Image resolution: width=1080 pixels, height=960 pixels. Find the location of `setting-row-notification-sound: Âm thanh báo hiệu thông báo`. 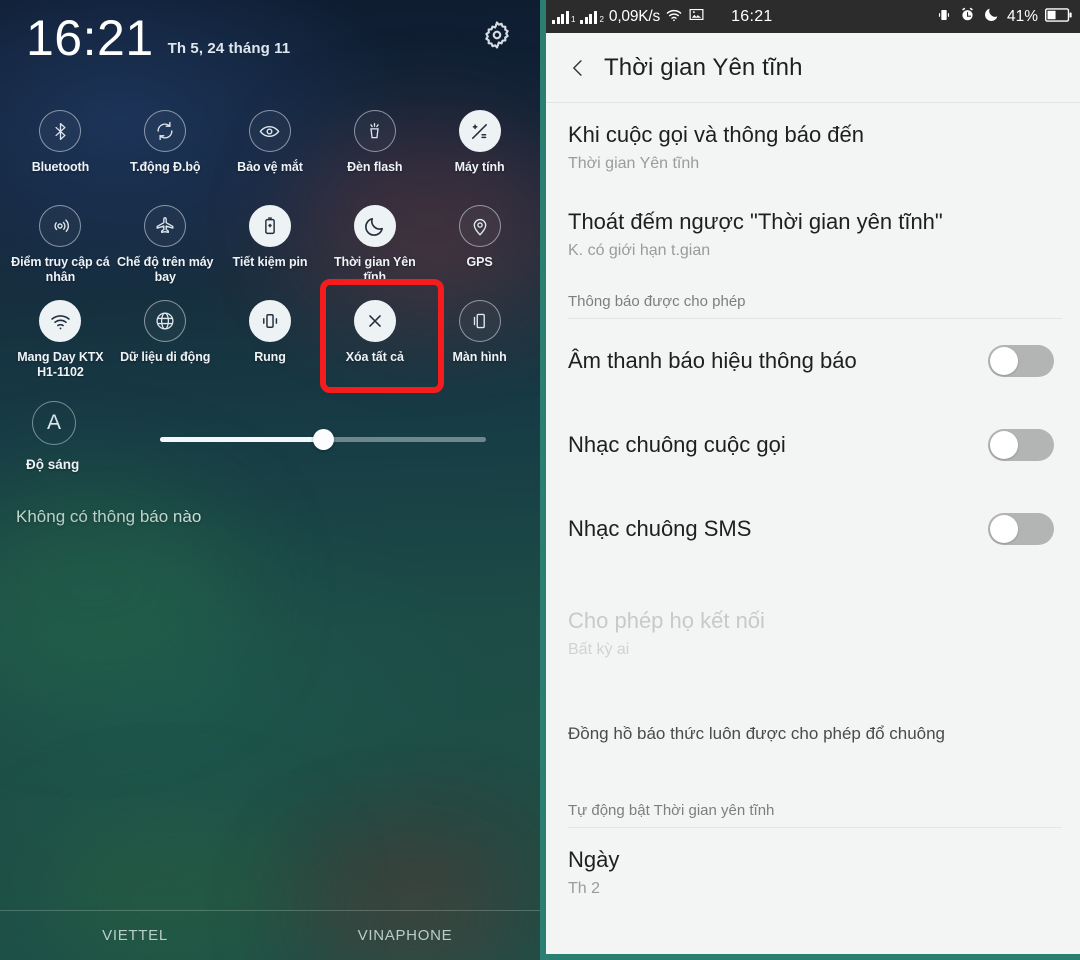

setting-row-notification-sound: Âm thanh báo hiệu thông báo is located at coordinates (813, 361).